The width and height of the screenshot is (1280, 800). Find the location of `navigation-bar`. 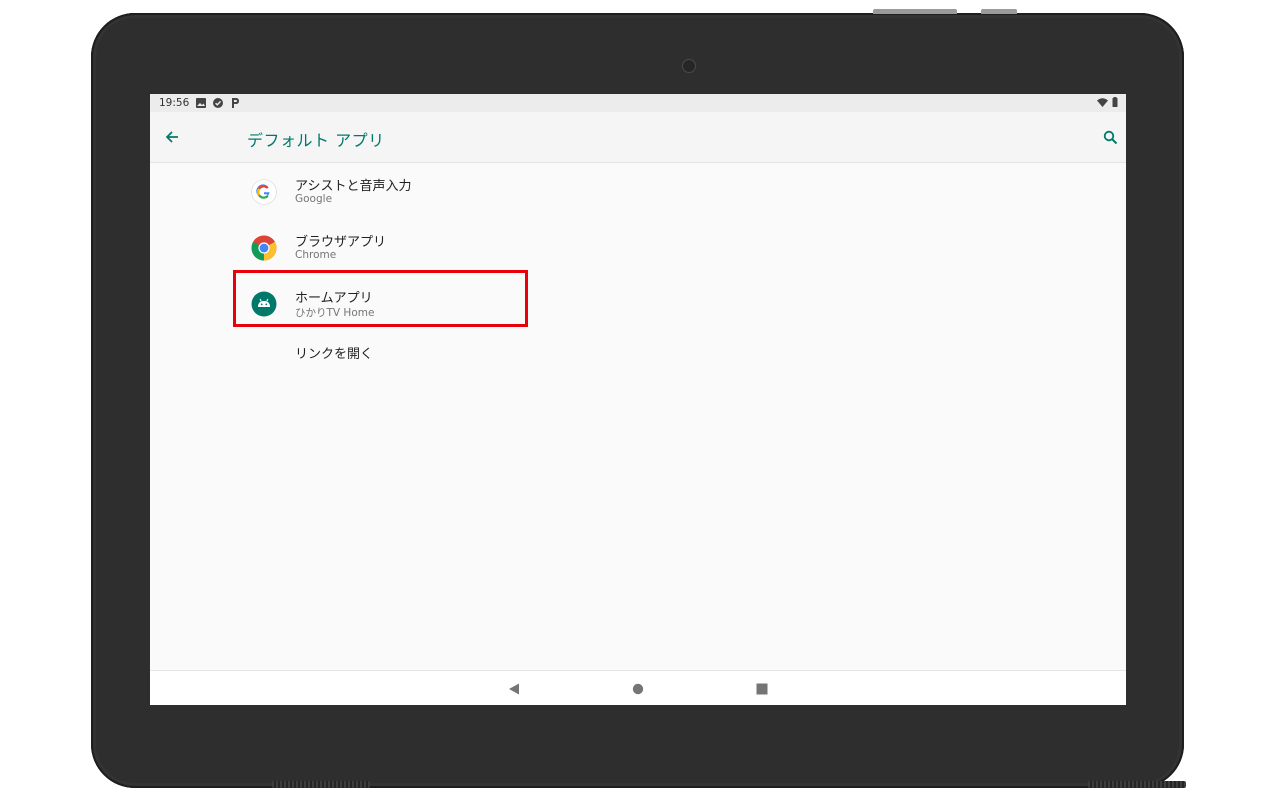

navigation-bar is located at coordinates (638, 687).